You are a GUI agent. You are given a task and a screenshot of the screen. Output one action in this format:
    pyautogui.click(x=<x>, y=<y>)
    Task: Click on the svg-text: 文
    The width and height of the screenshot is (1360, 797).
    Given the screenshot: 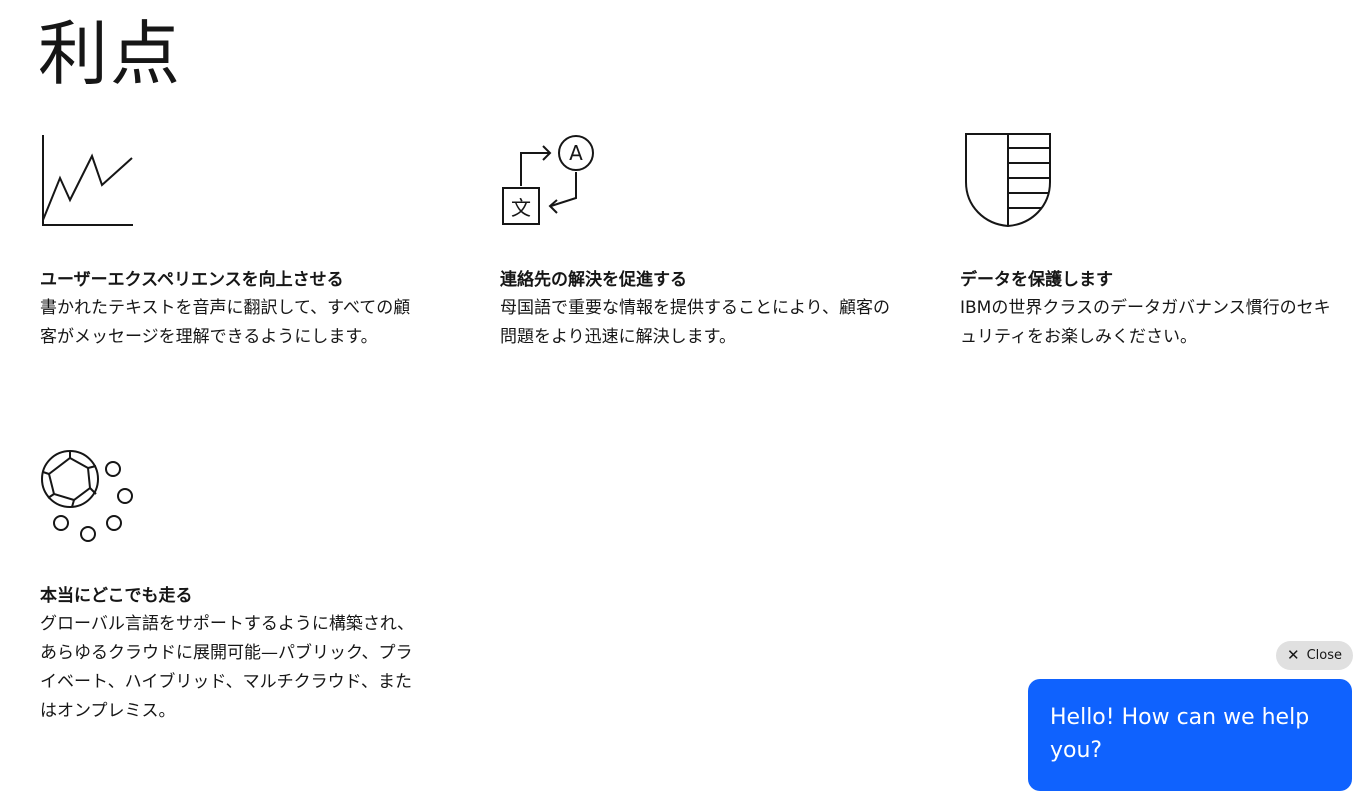 What is the action you would take?
    pyautogui.click(x=521, y=208)
    